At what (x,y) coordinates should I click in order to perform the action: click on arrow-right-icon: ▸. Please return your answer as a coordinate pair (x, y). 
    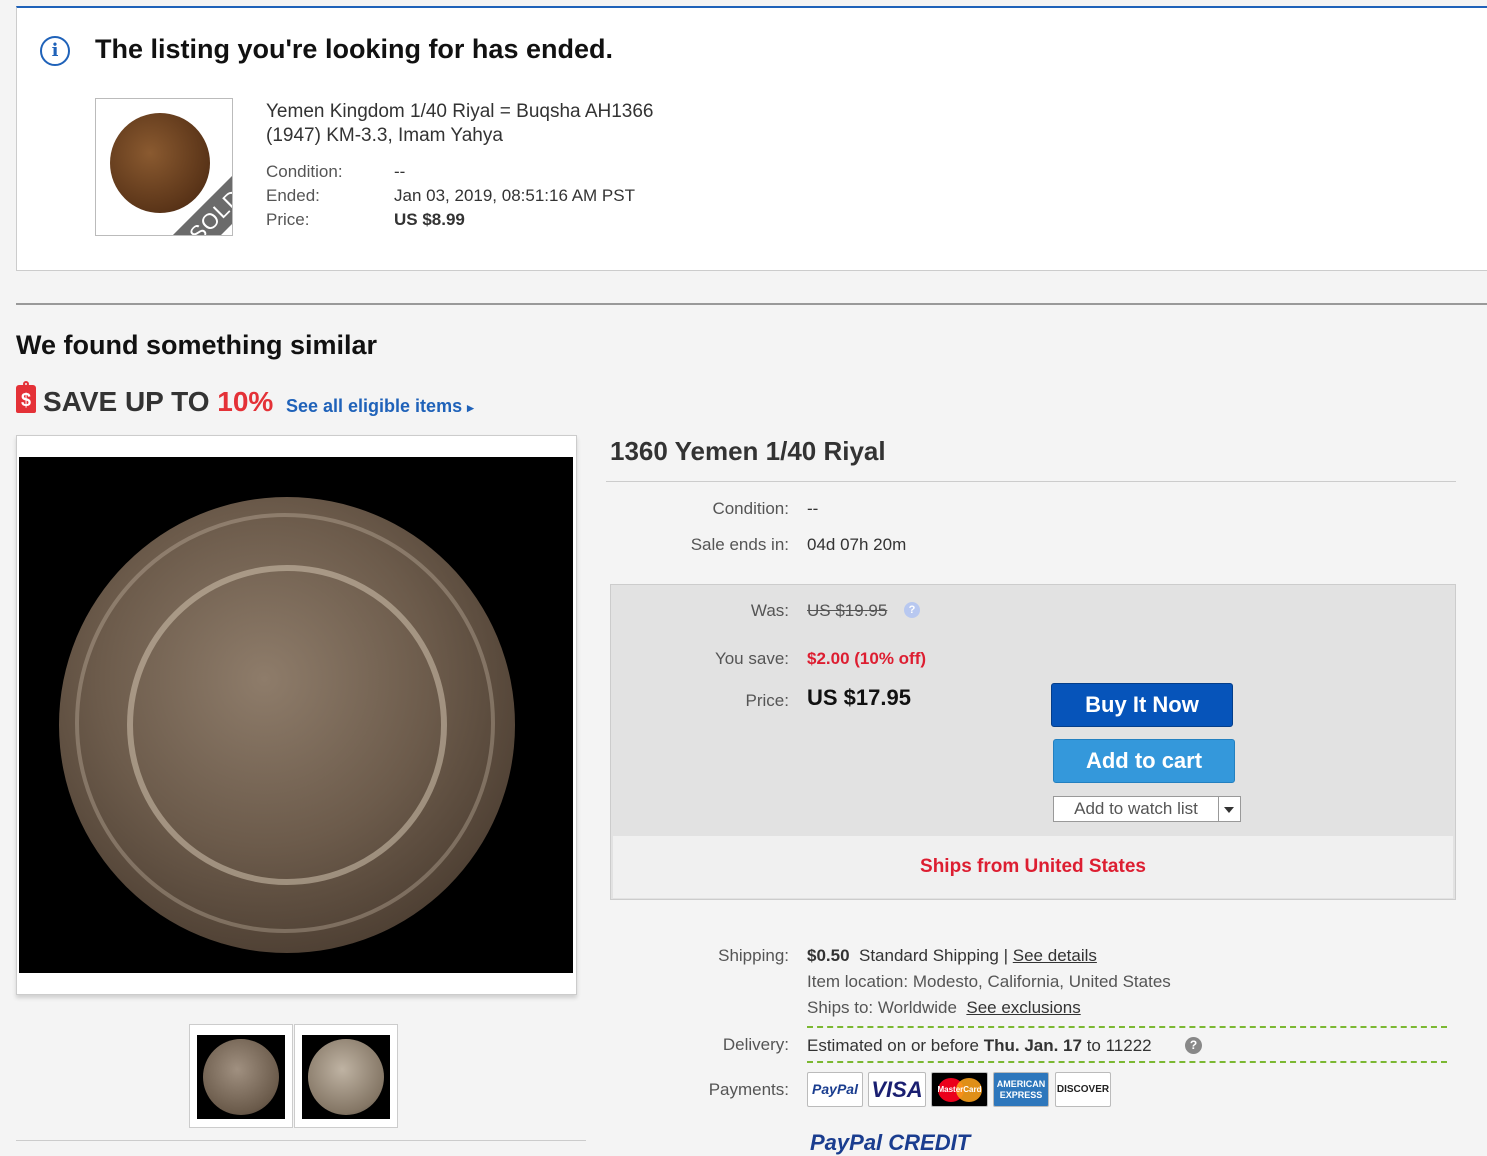
    Looking at the image, I should click on (470, 407).